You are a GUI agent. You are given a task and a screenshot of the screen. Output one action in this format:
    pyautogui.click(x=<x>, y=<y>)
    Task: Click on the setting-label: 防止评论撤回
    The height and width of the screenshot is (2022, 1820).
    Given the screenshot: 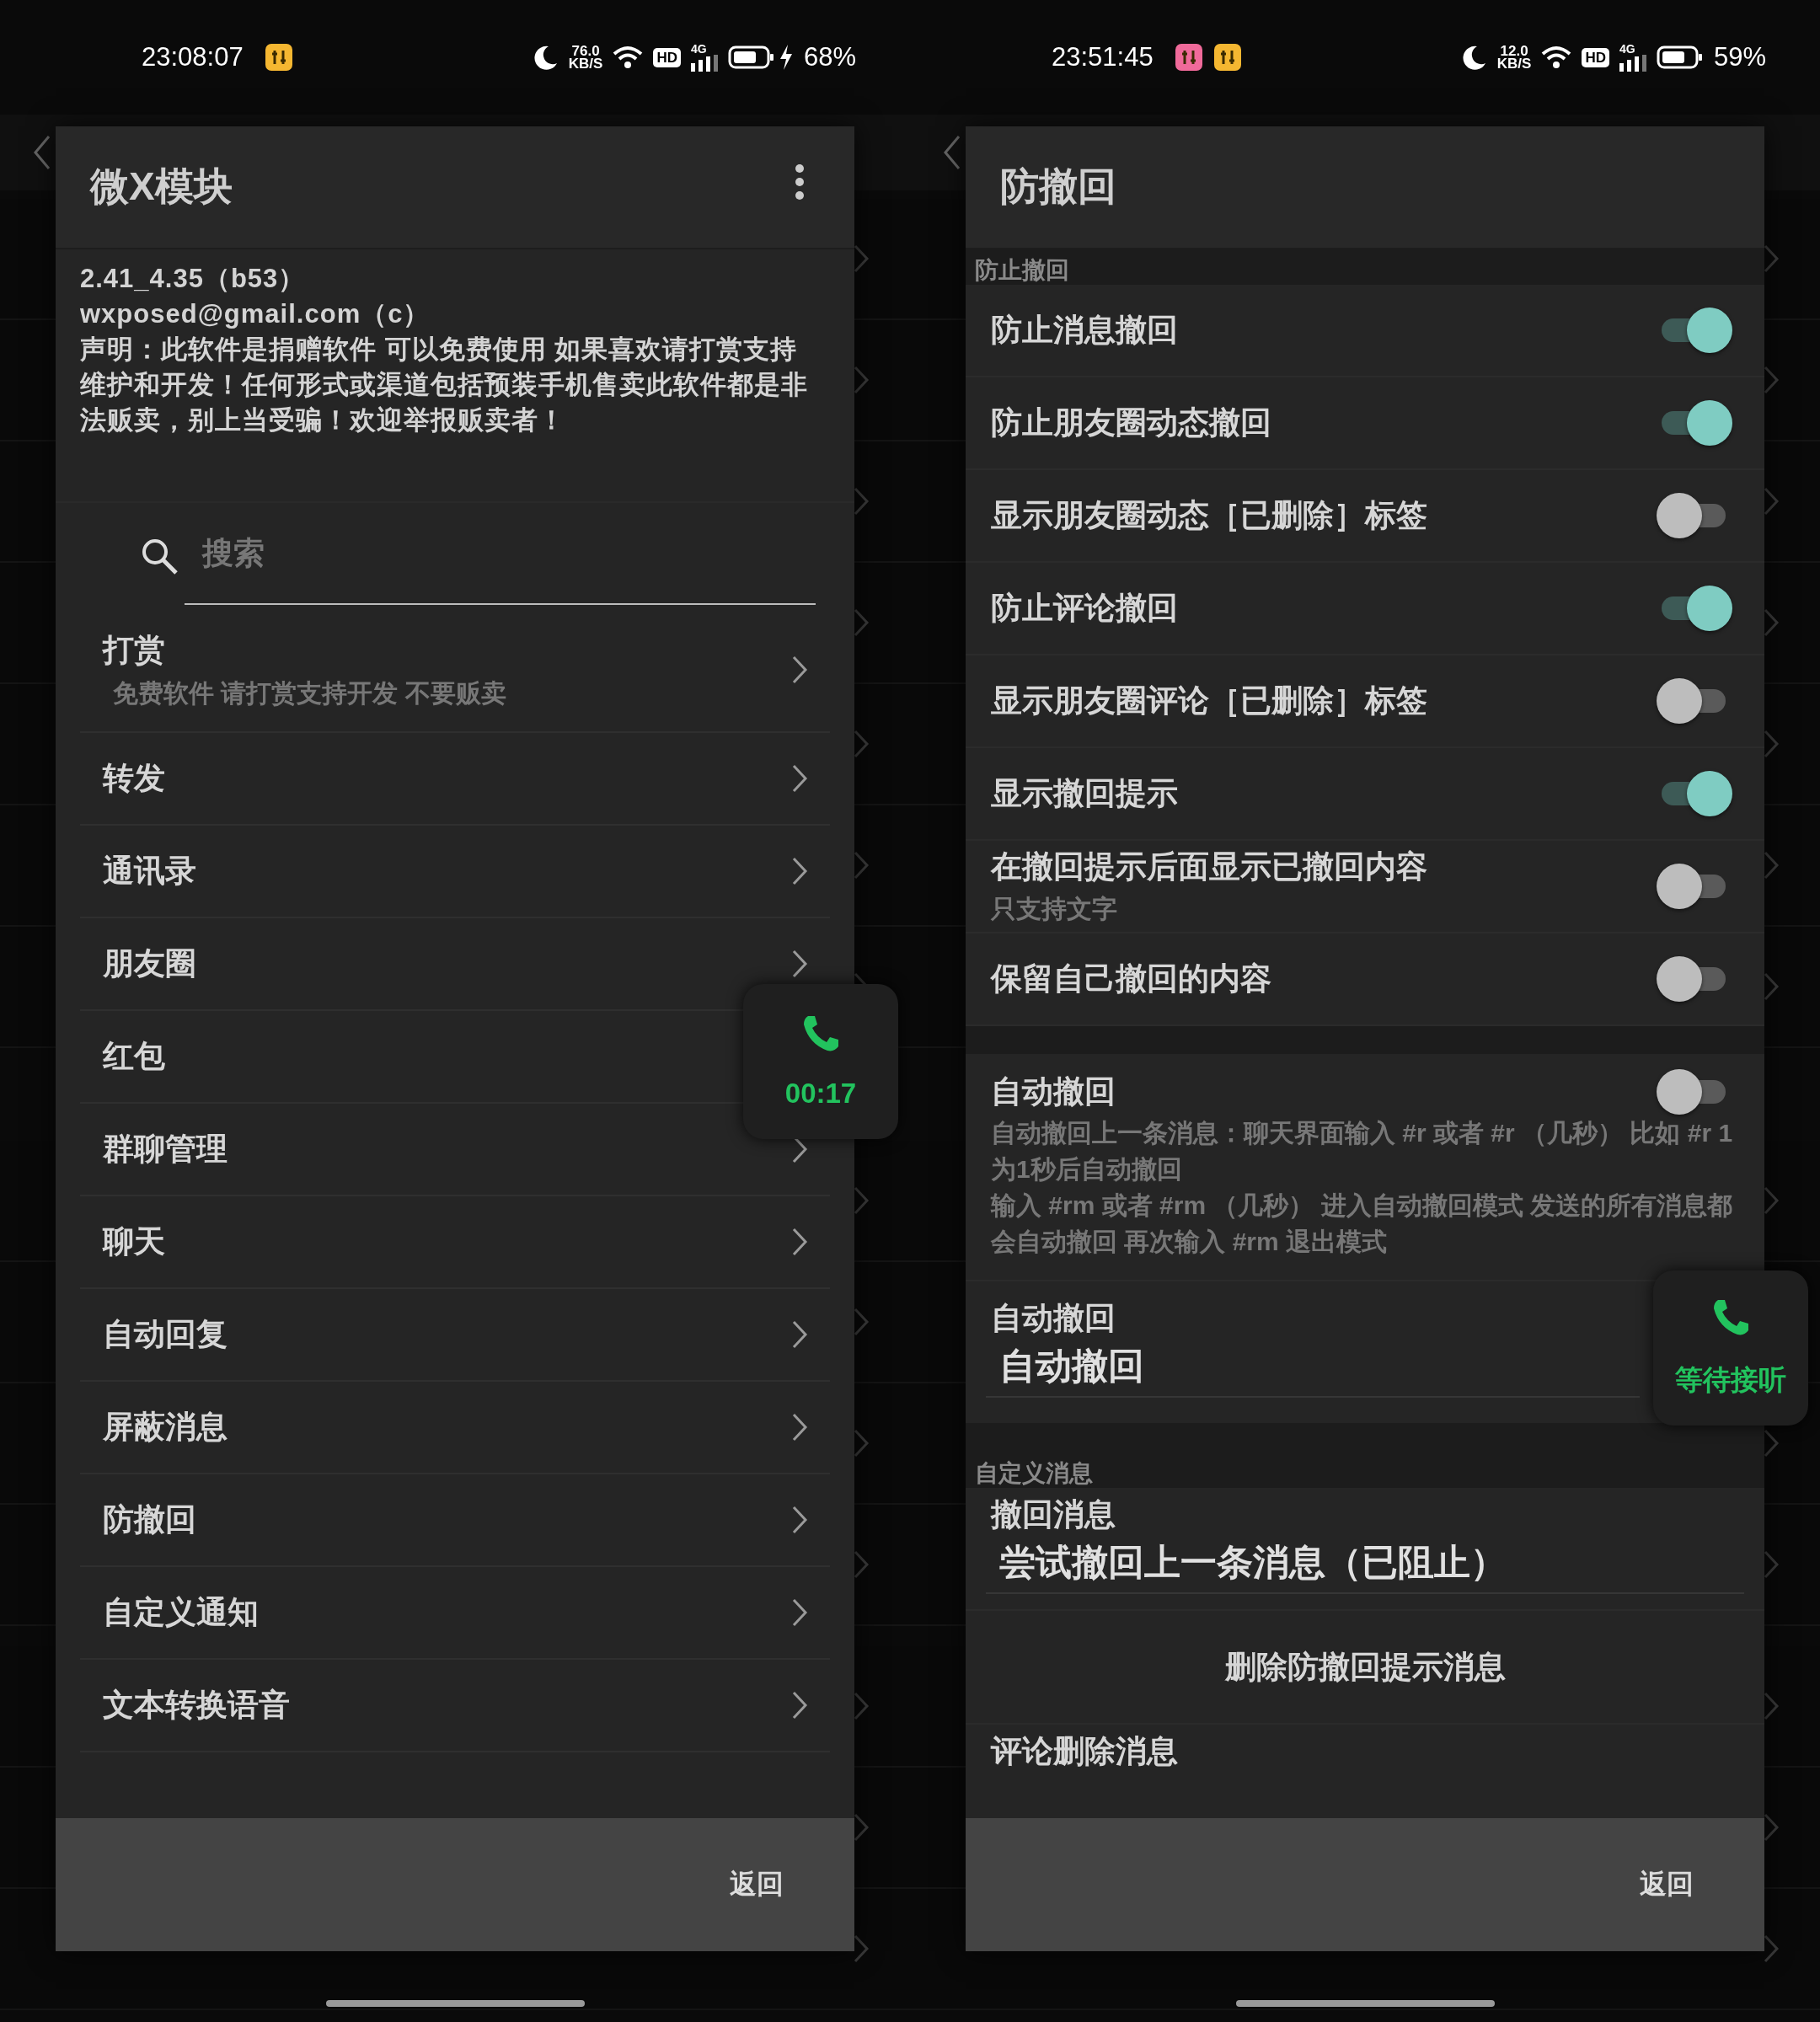 What is the action you would take?
    pyautogui.click(x=1085, y=608)
    